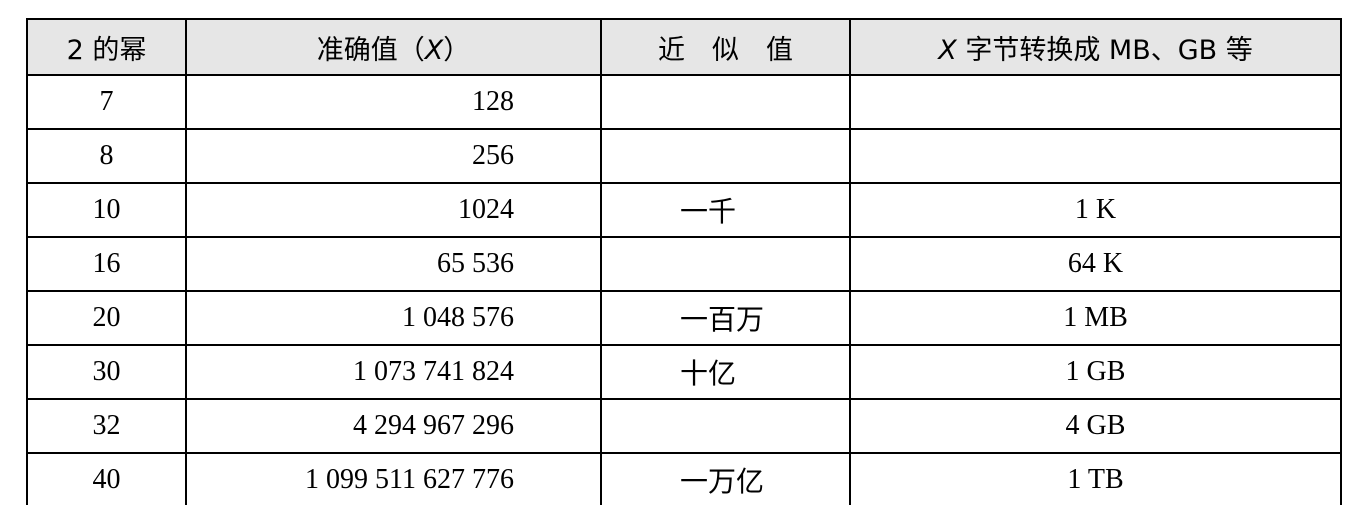 This screenshot has height=522, width=1354. Describe the element at coordinates (725, 210) in the screenshot. I see `cell-approx-value: 一千` at that location.